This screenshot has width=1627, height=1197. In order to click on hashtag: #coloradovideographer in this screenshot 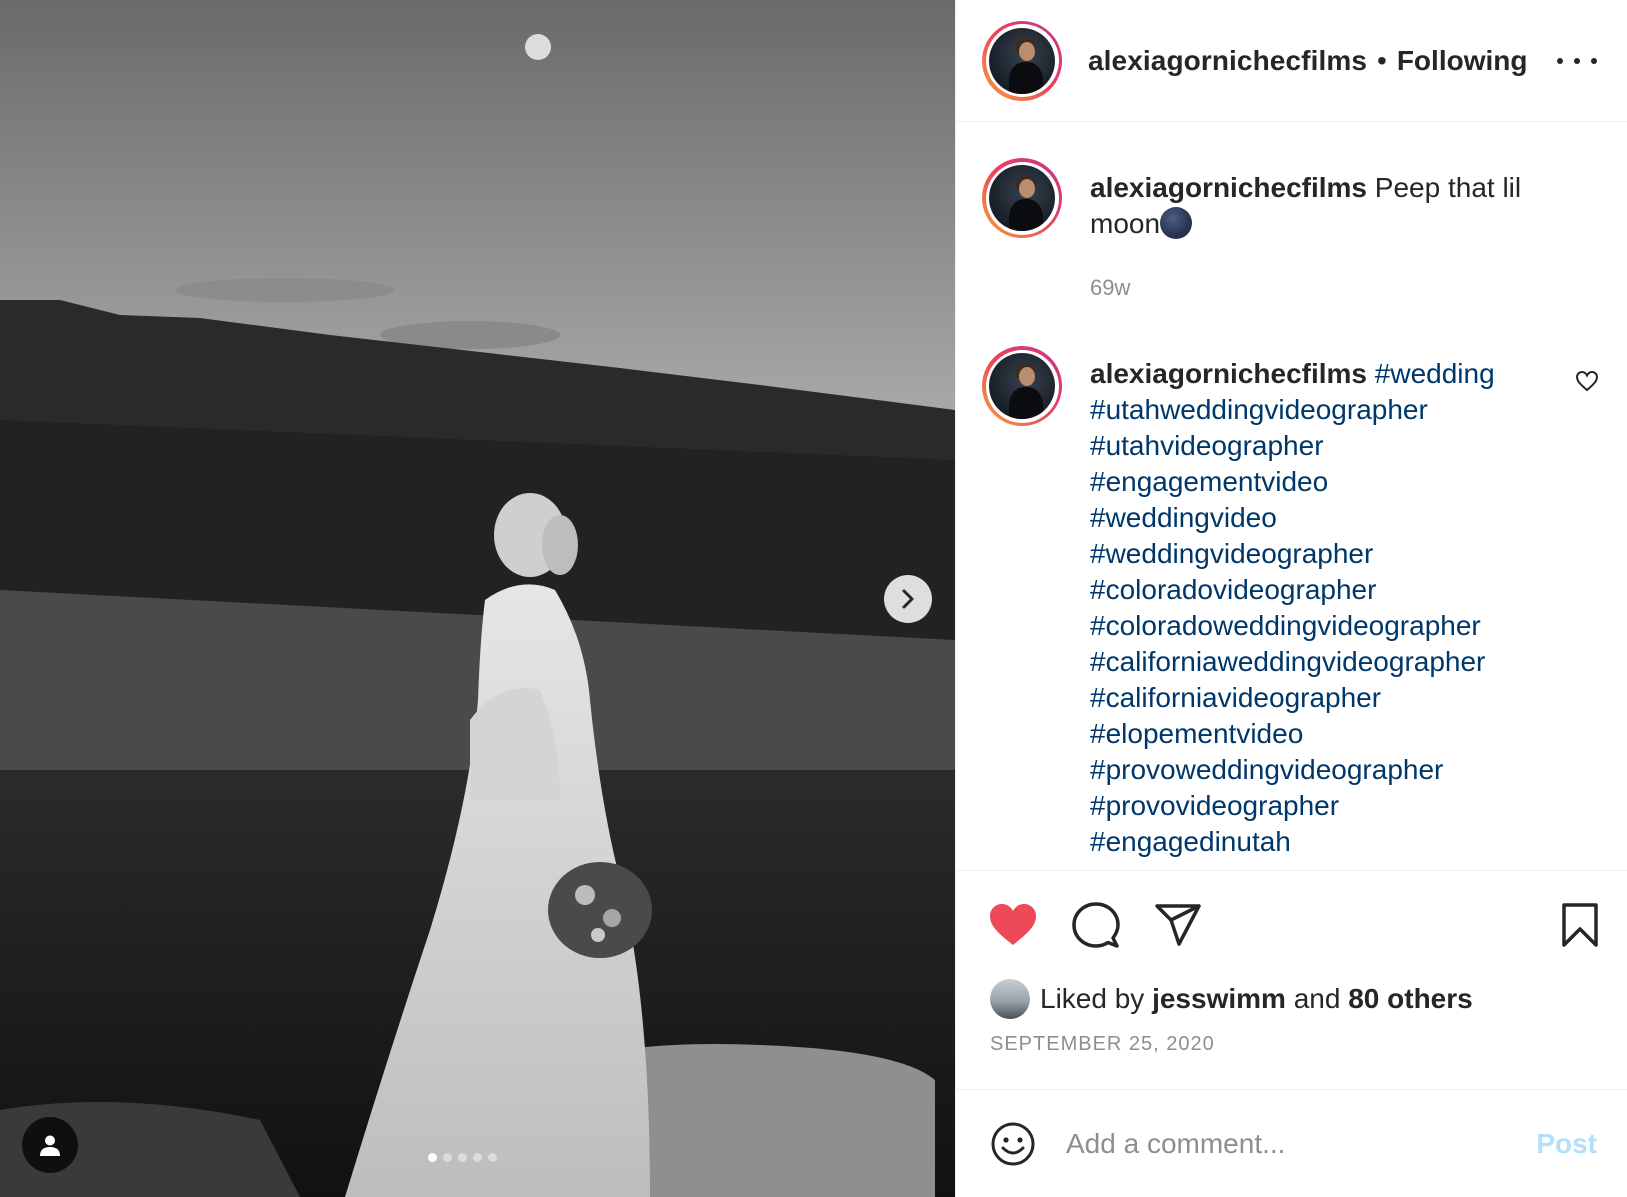, I will do `click(1310, 590)`.